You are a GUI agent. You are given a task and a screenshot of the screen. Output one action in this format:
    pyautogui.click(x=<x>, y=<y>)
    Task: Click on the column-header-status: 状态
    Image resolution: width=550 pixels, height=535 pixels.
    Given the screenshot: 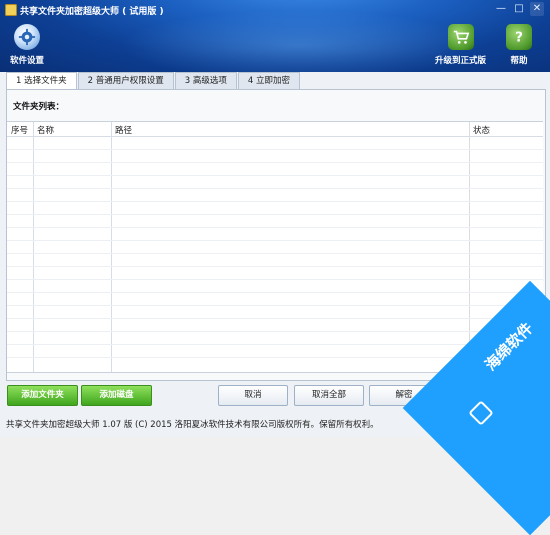 What is the action you would take?
    pyautogui.click(x=481, y=130)
    